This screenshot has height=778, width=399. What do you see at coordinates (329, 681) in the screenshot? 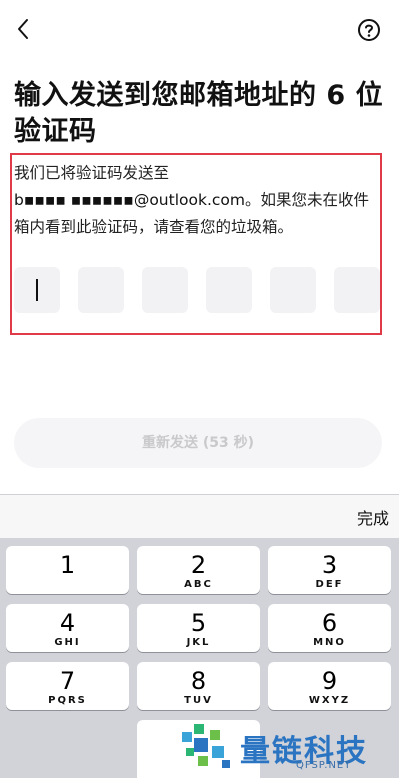
I see `key-digit: 9` at bounding box center [329, 681].